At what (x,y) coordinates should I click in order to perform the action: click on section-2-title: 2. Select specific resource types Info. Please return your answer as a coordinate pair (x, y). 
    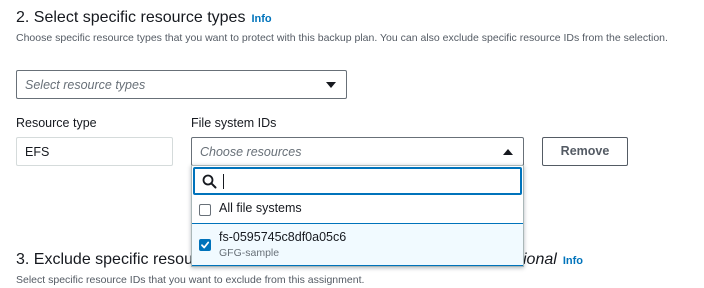
    Looking at the image, I should click on (144, 18).